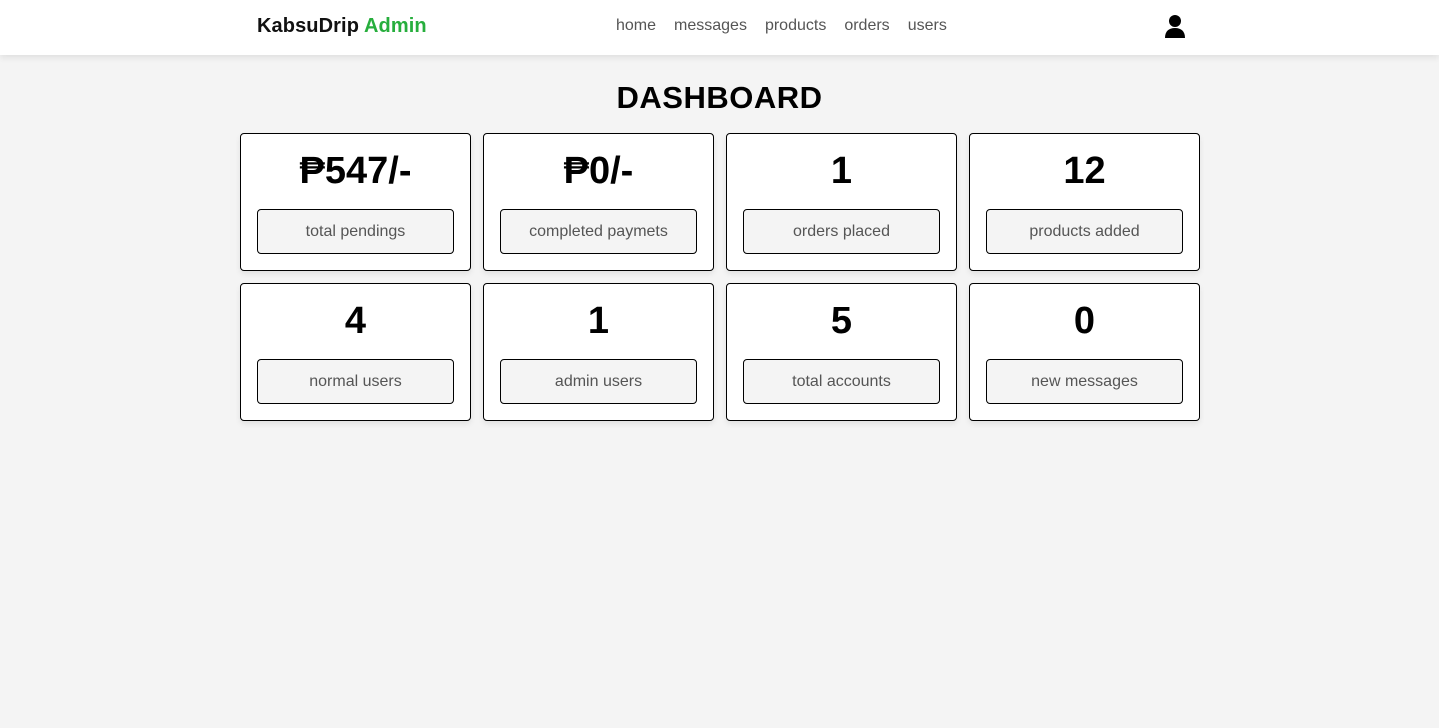 Image resolution: width=1439 pixels, height=728 pixels. What do you see at coordinates (1084, 202) in the screenshot?
I see `card-products-added: 12 products added` at bounding box center [1084, 202].